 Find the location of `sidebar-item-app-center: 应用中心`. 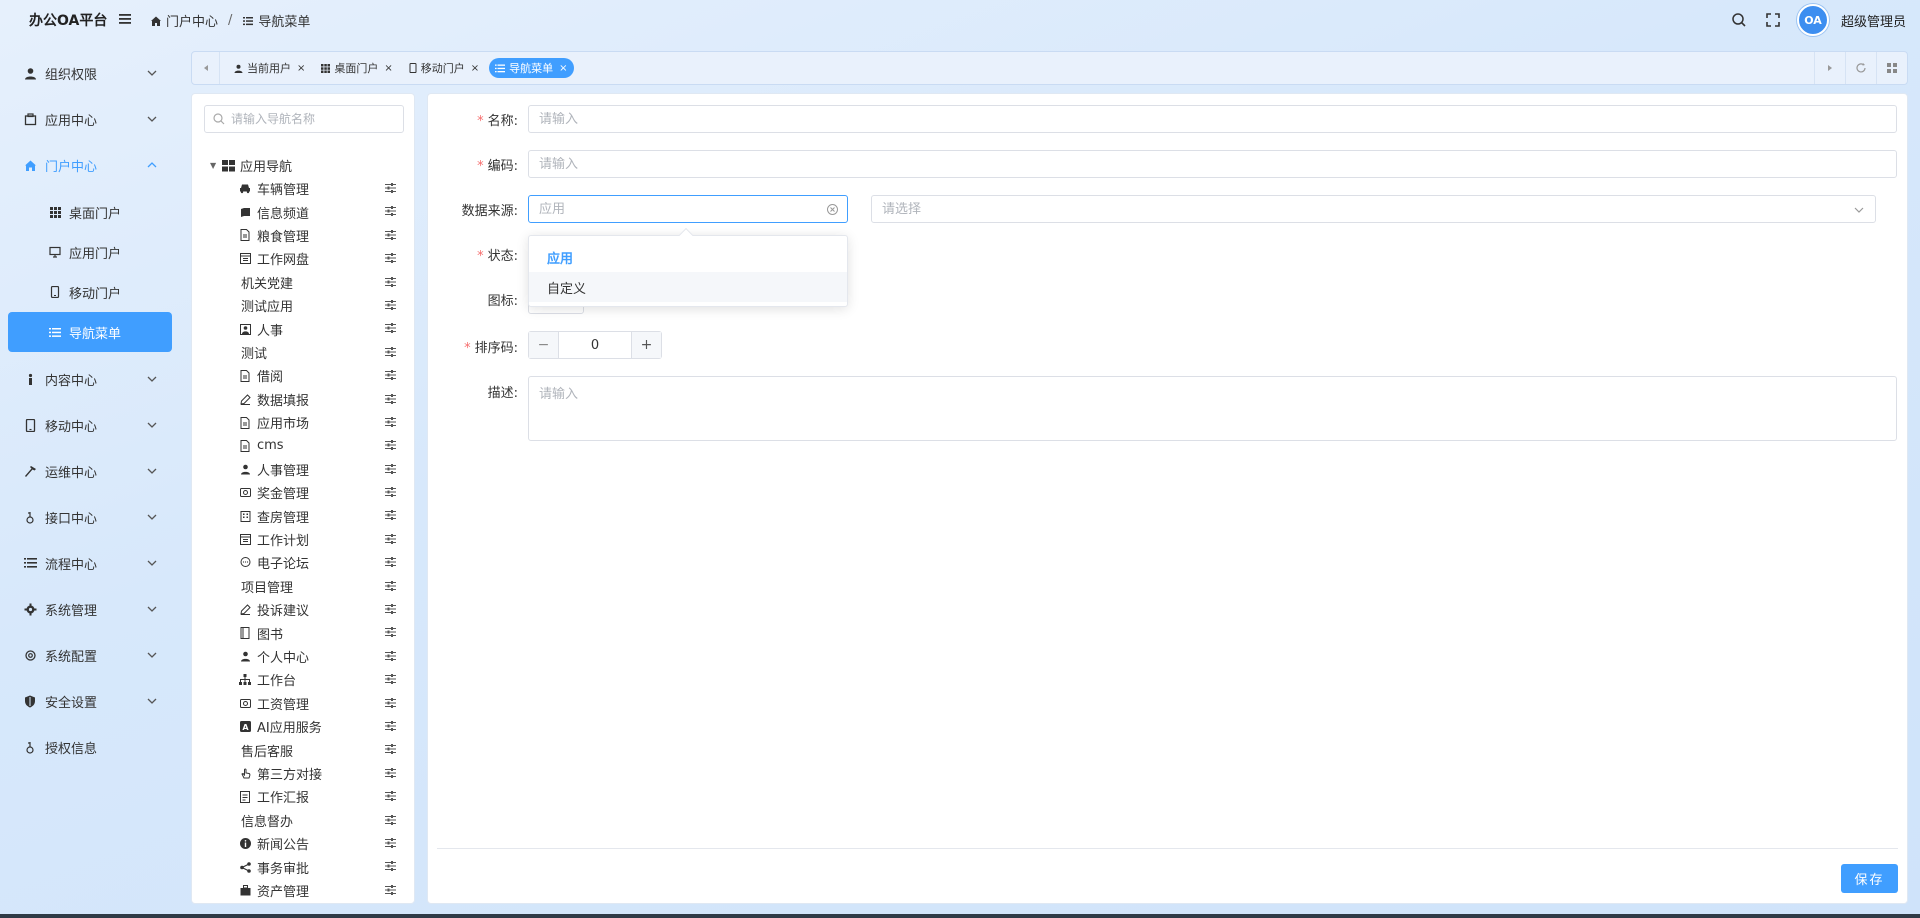

sidebar-item-app-center: 应用中心 is located at coordinates (90, 119).